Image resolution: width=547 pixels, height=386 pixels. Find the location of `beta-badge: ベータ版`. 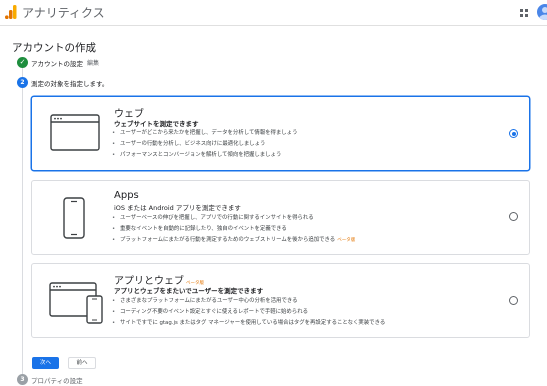

beta-badge: ベータ版 is located at coordinates (346, 241).